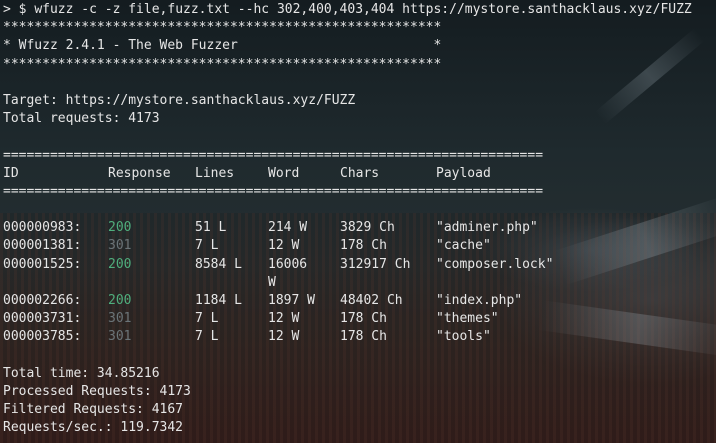 The image size is (716, 443). Describe the element at coordinates (288, 228) in the screenshot. I see `result-word: 214 W` at that location.